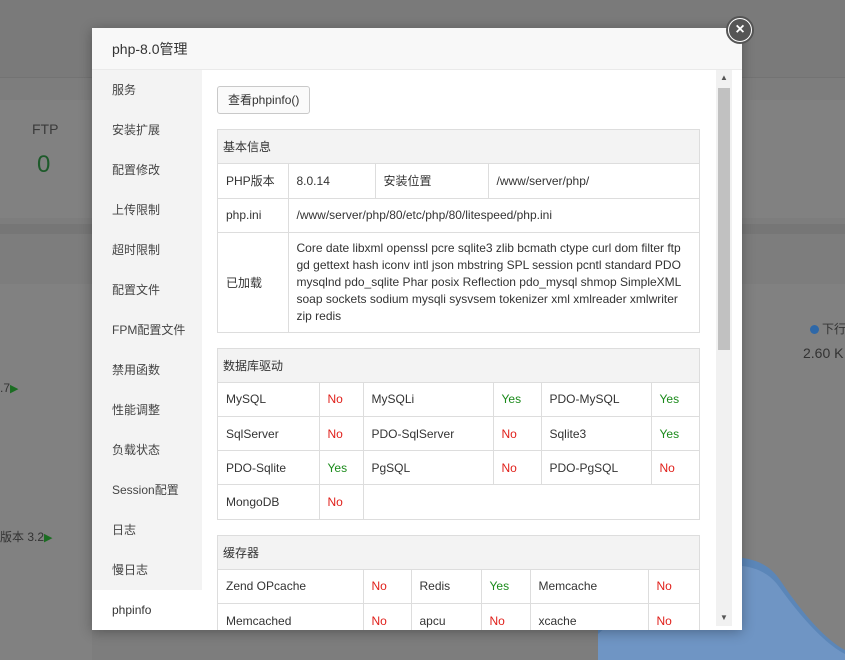 The image size is (845, 660). Describe the element at coordinates (147, 170) in the screenshot. I see `sidebar-item-2: 配置修改` at that location.